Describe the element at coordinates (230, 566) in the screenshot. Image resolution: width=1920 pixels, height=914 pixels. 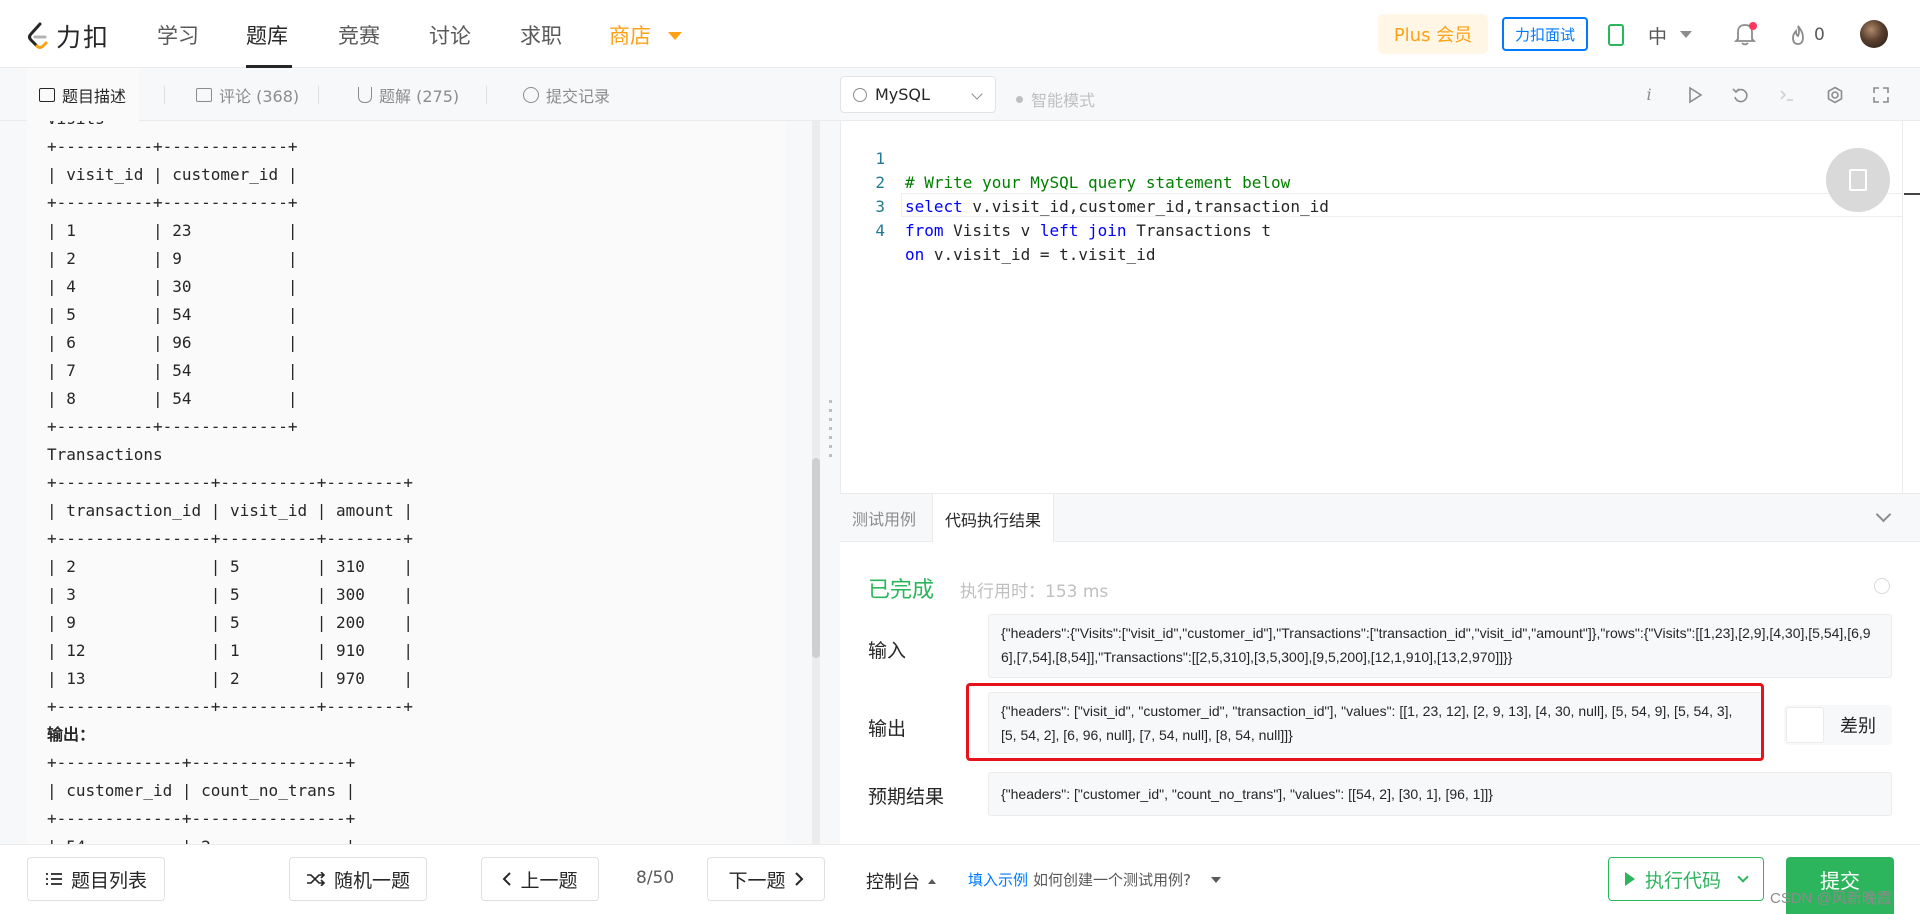
I see `problem-text-line: | 2 | 5 | 310 |` at that location.